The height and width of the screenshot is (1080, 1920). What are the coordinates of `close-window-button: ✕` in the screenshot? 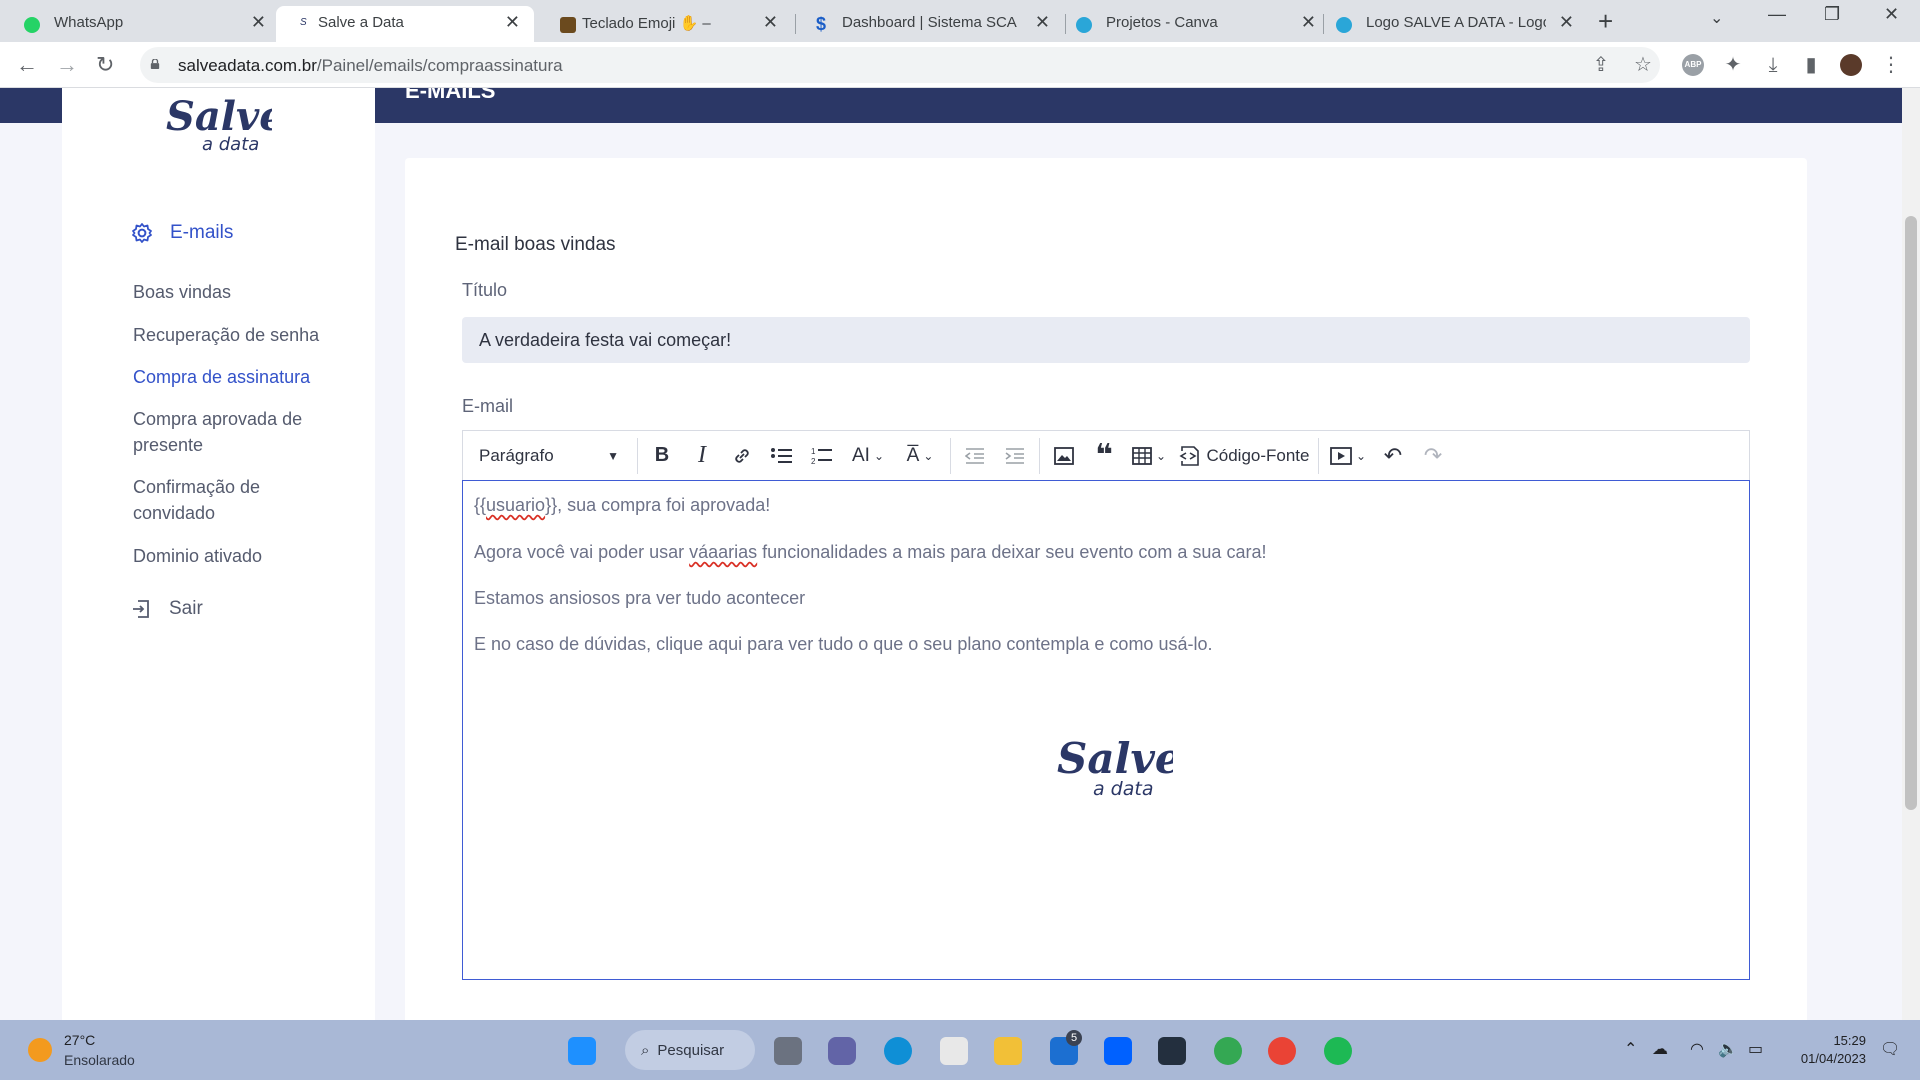 It's located at (1891, 14).